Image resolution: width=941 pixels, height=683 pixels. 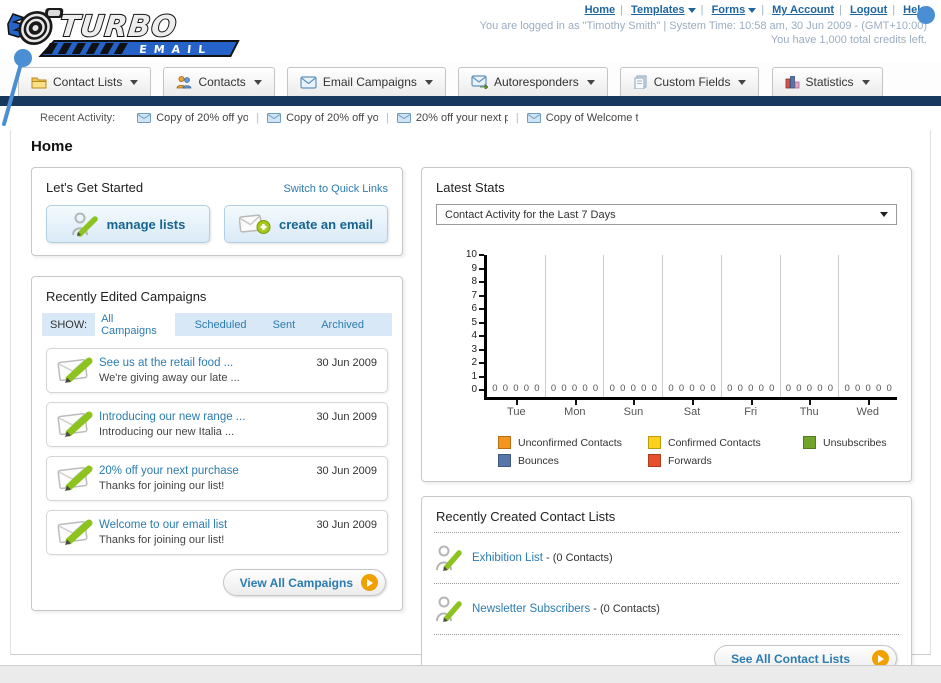 I want to click on tab-statistics: Statistics, so click(x=827, y=81).